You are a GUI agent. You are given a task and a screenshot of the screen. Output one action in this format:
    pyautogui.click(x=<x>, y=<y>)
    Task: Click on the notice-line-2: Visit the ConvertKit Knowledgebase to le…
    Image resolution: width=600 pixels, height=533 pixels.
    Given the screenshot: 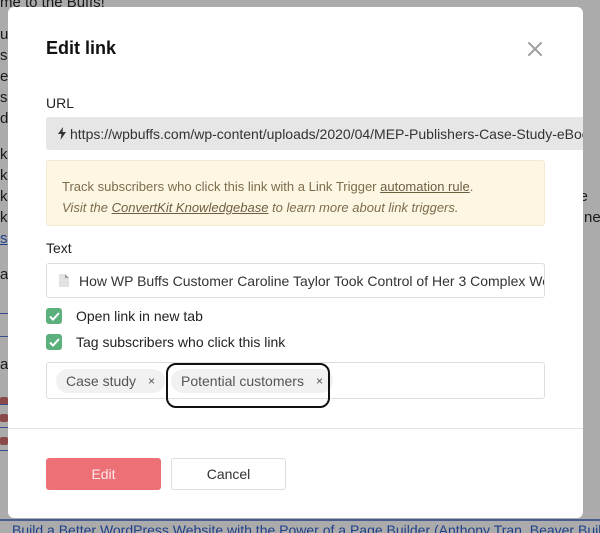 What is the action you would take?
    pyautogui.click(x=303, y=207)
    